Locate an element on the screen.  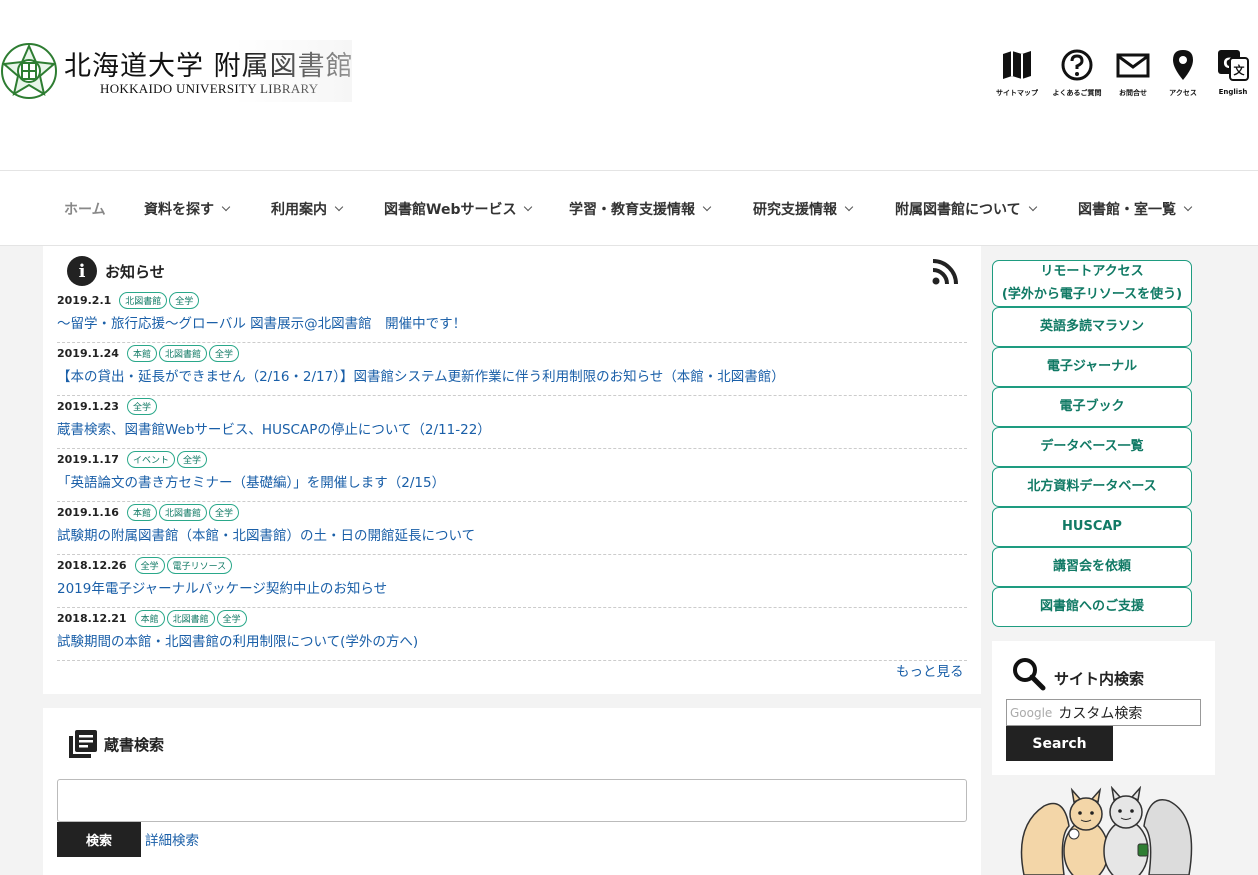
news-title: お知らせ is located at coordinates (135, 271).